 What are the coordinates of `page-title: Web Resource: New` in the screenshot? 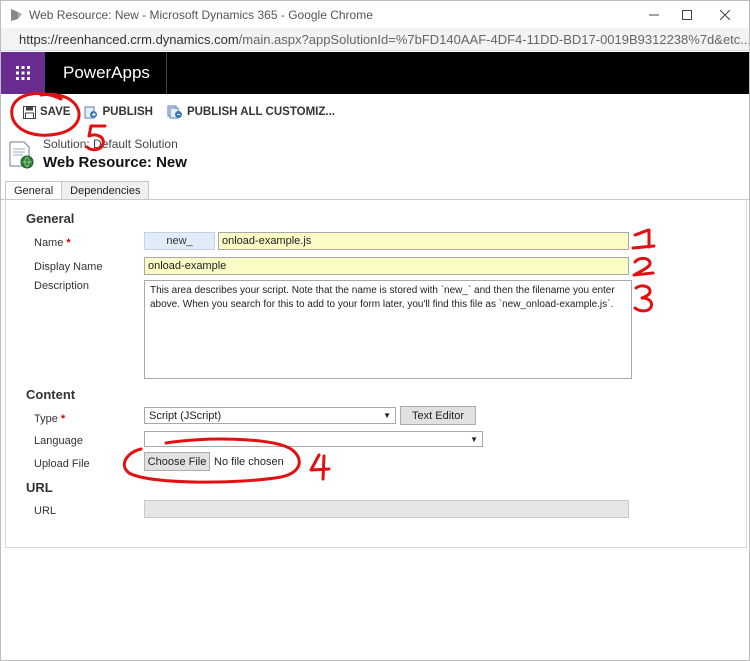 It's located at (115, 162).